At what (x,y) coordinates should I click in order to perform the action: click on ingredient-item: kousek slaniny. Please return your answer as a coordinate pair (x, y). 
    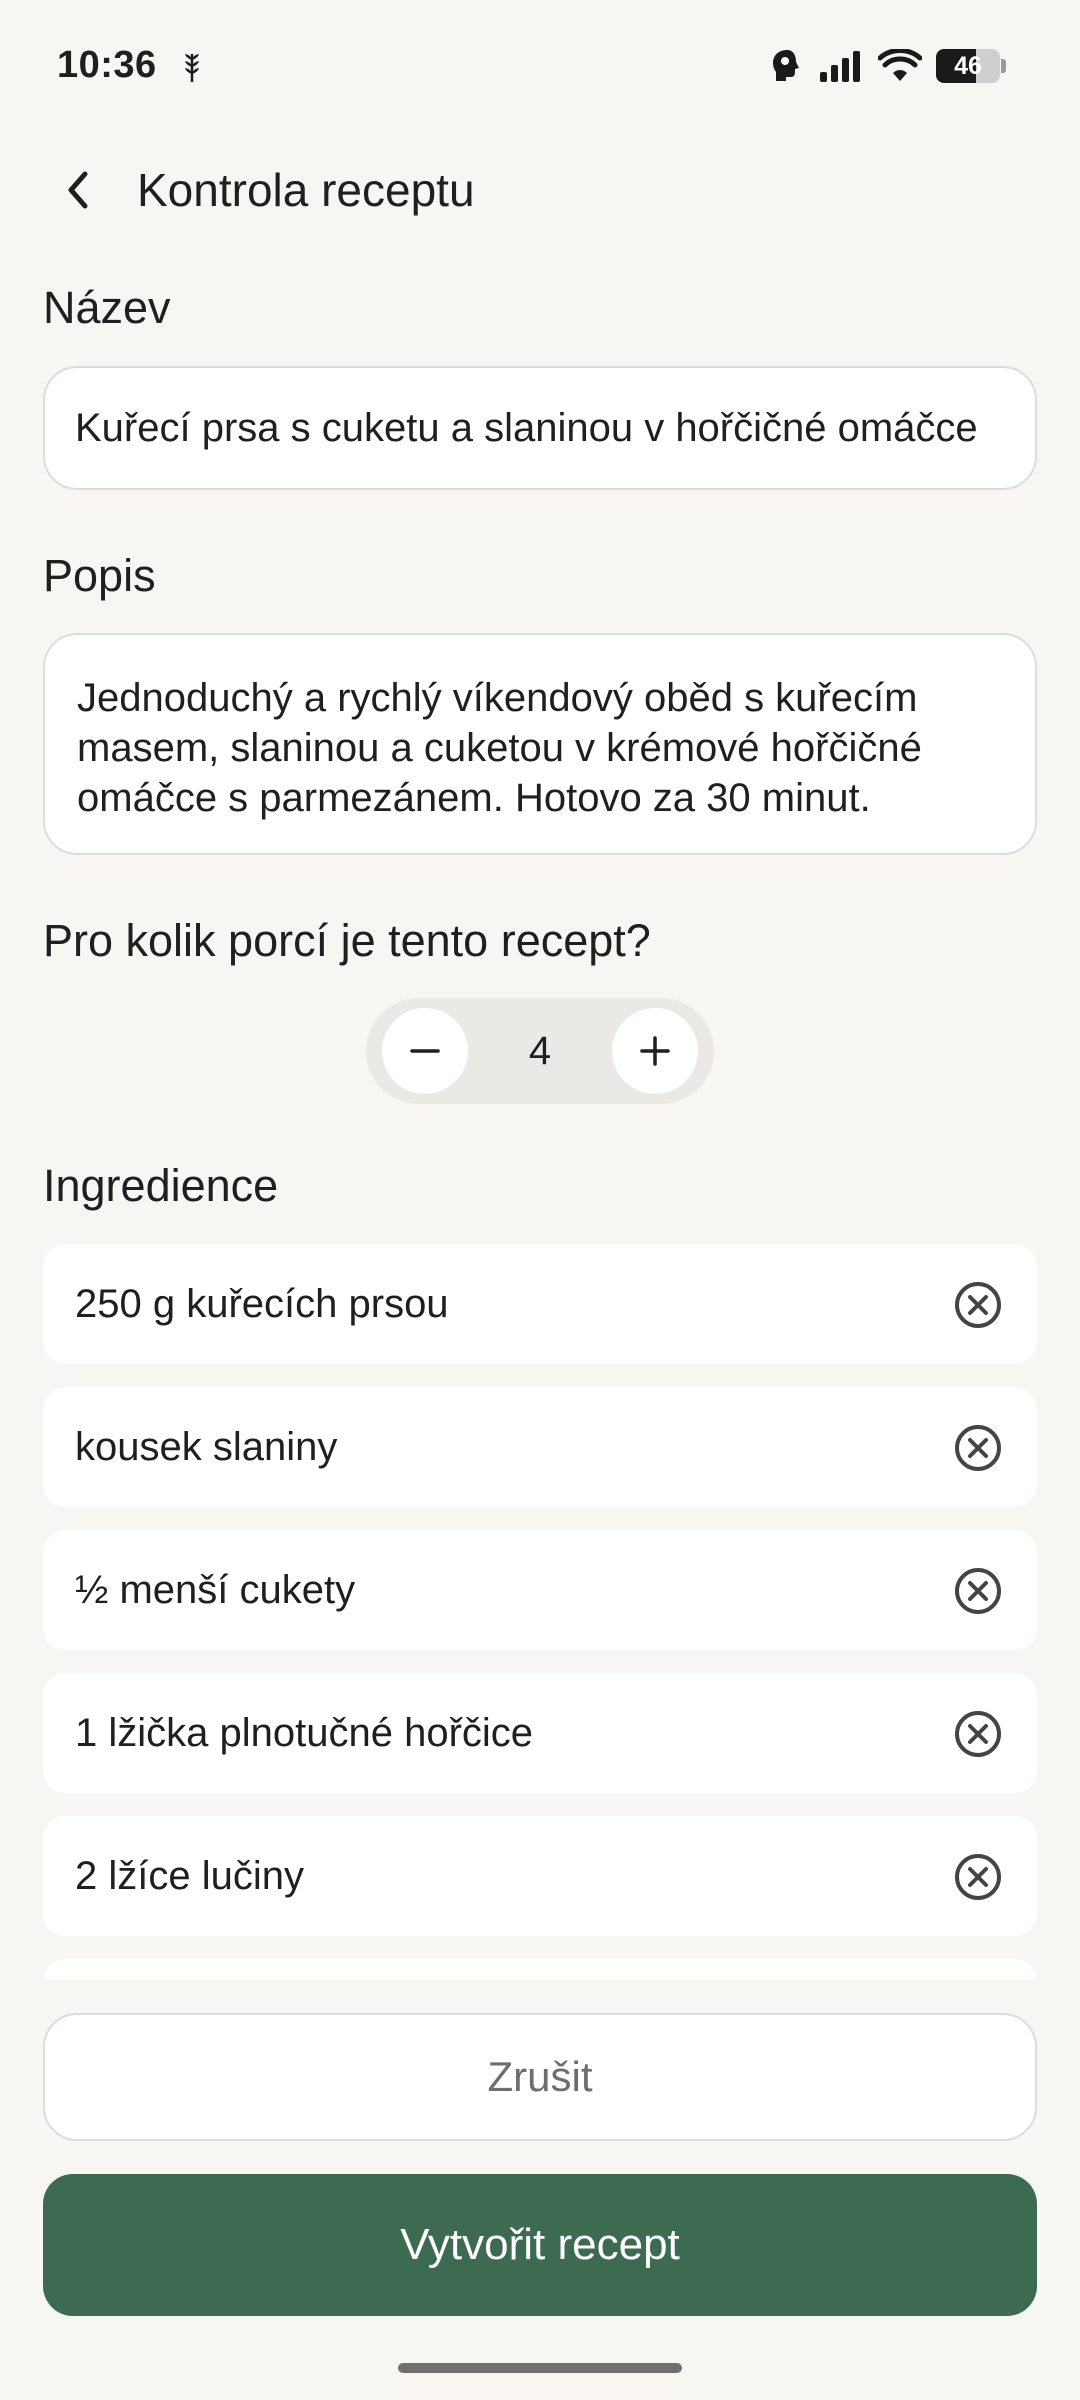
    Looking at the image, I should click on (540, 1447).